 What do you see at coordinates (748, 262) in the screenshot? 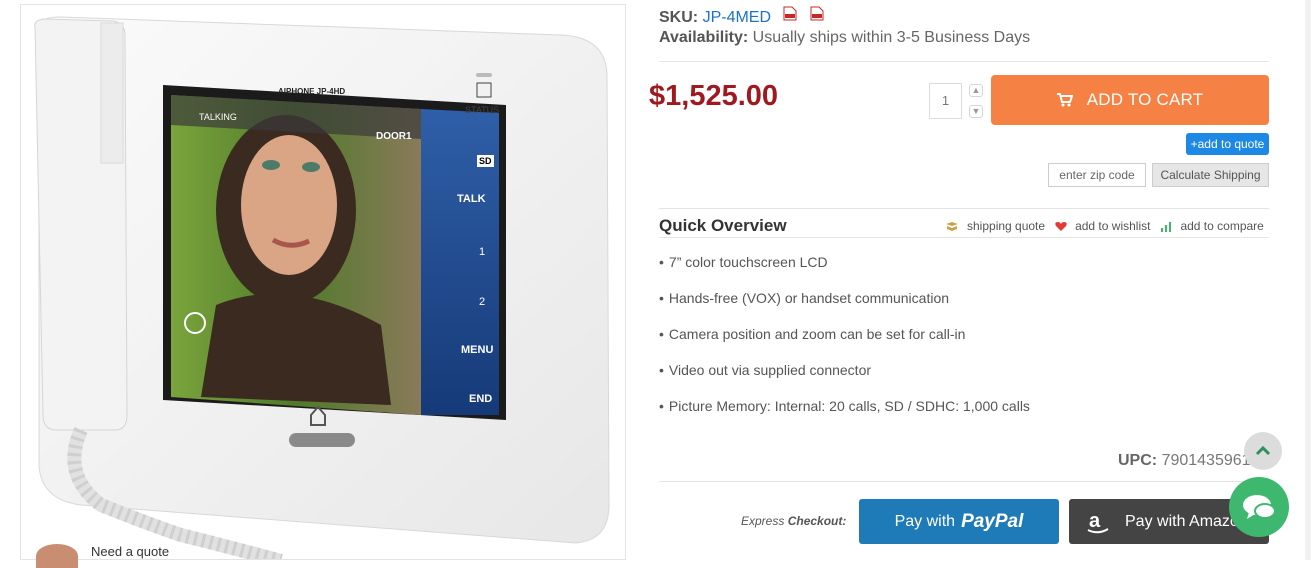
I see `feature-text: 7” color touchscreen LCD` at bounding box center [748, 262].